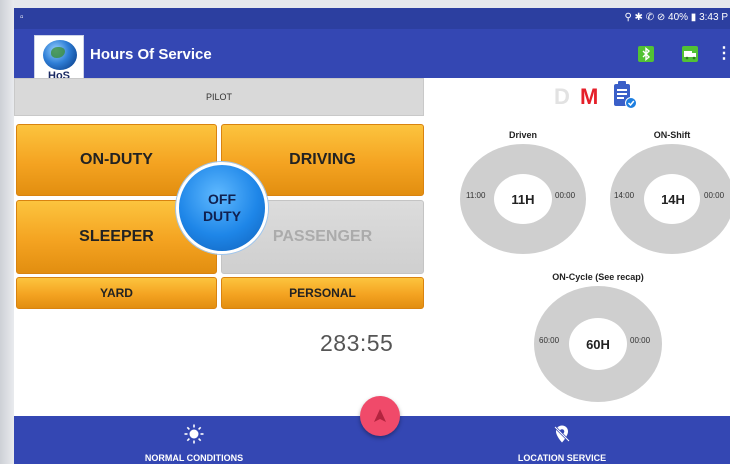  I want to click on on-cycle-gauge: ON-Cycle (See recap) 60:00 60H 00:00, so click(598, 337).